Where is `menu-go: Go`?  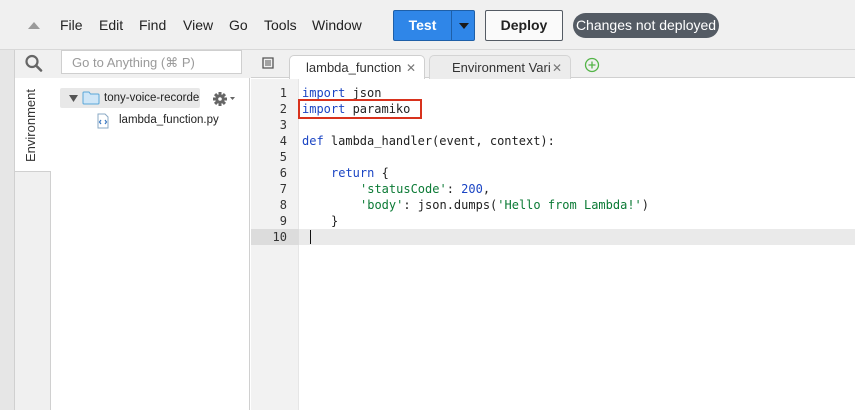
menu-go: Go is located at coordinates (238, 25).